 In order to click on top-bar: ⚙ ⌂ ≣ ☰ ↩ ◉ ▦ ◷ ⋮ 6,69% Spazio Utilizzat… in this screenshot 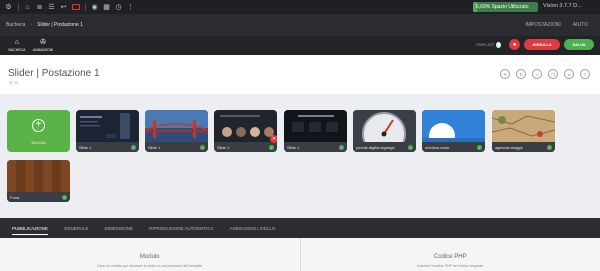, I will do `click(300, 7)`.